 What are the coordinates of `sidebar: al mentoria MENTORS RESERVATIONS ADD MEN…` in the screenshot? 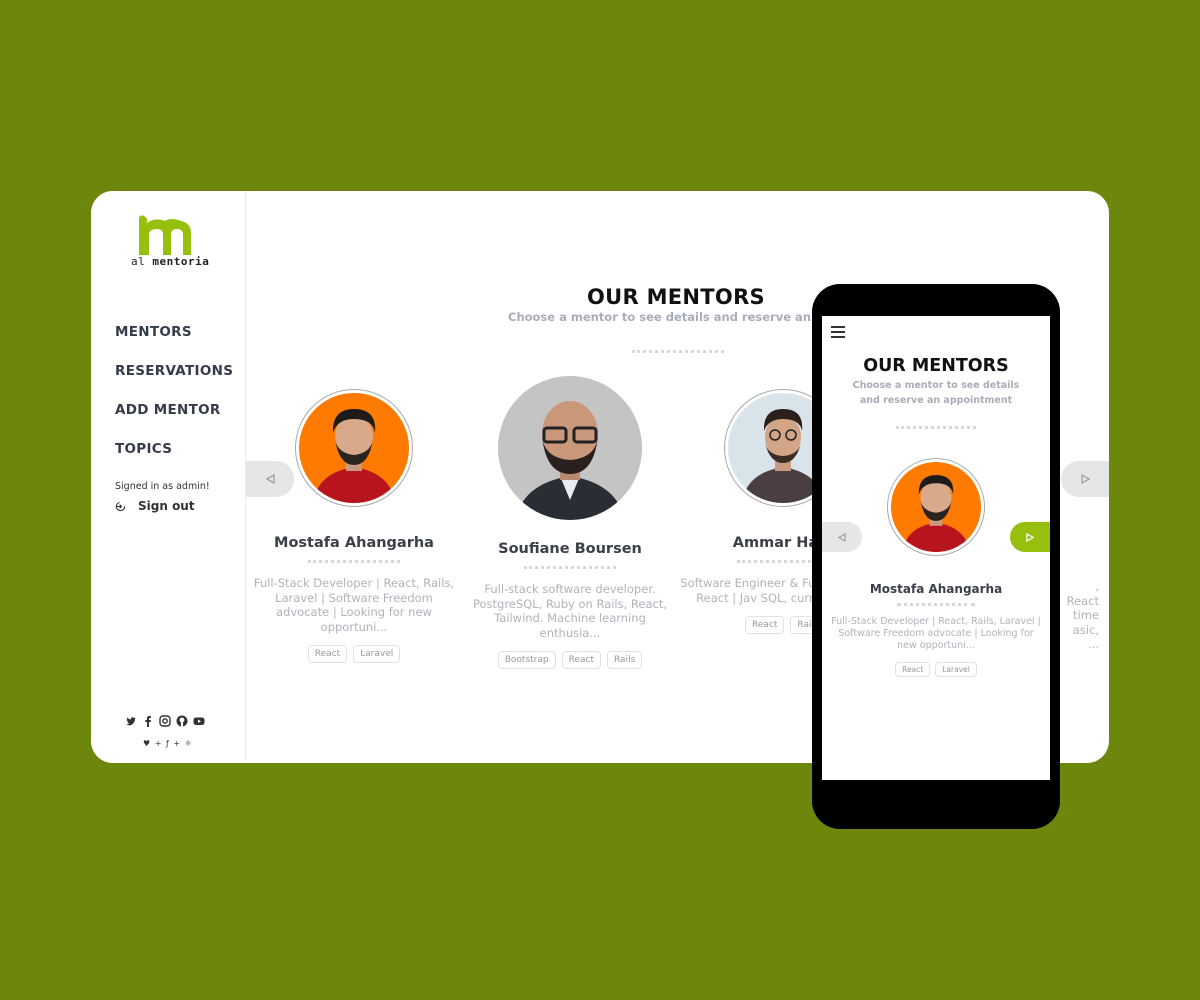 It's located at (168, 477).